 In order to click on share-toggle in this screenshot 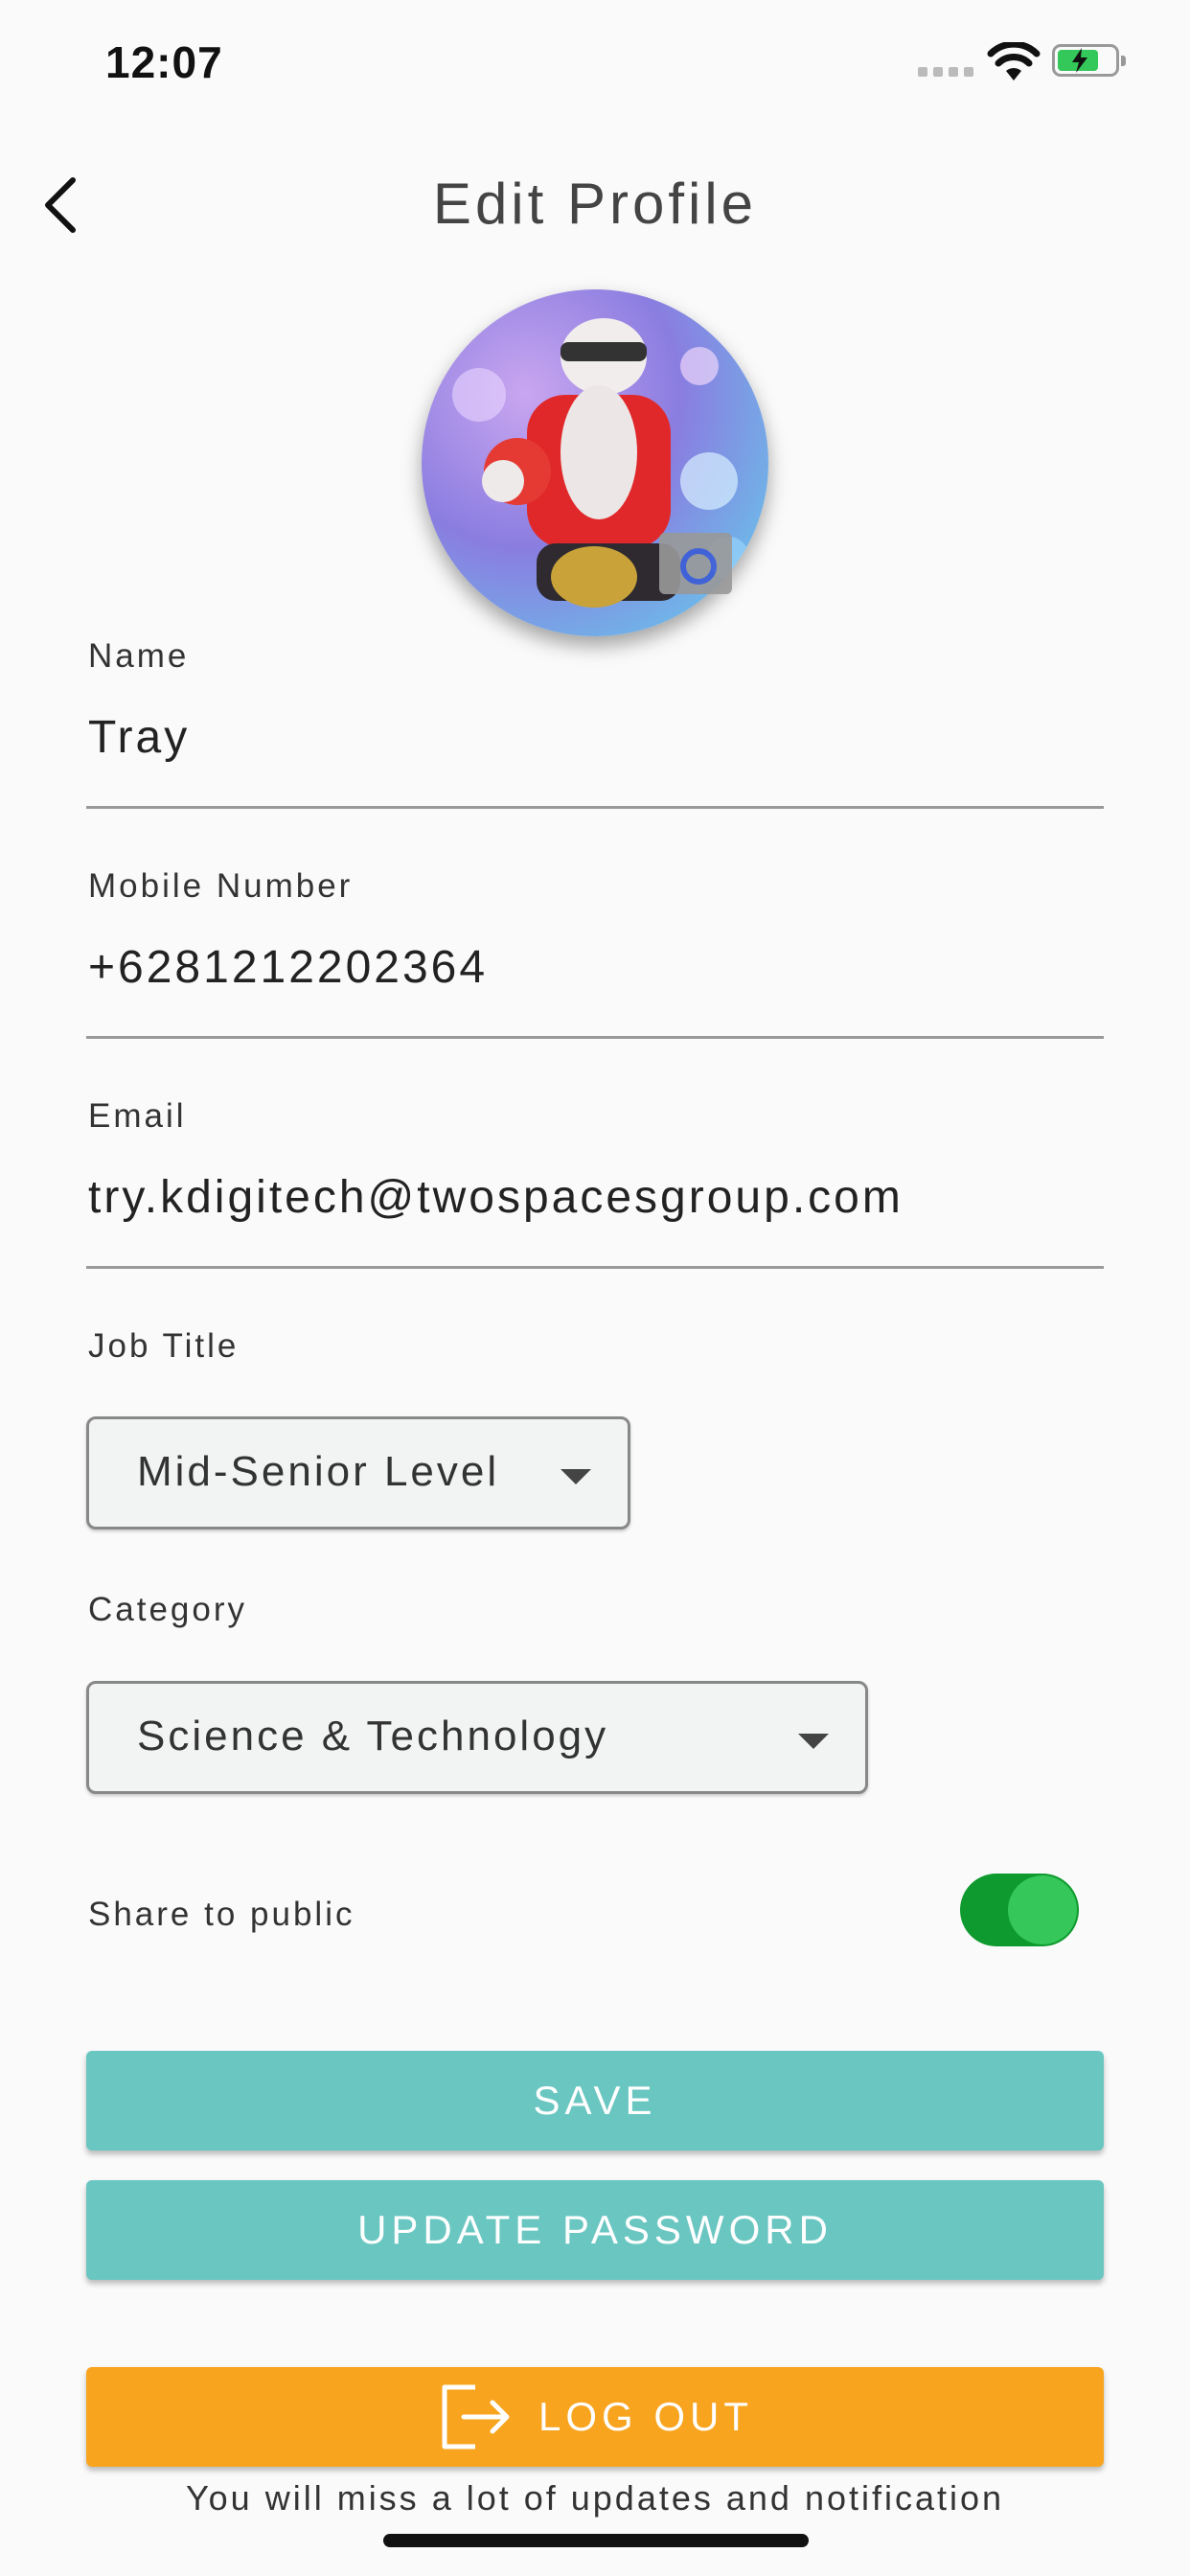, I will do `click(1019, 1910)`.